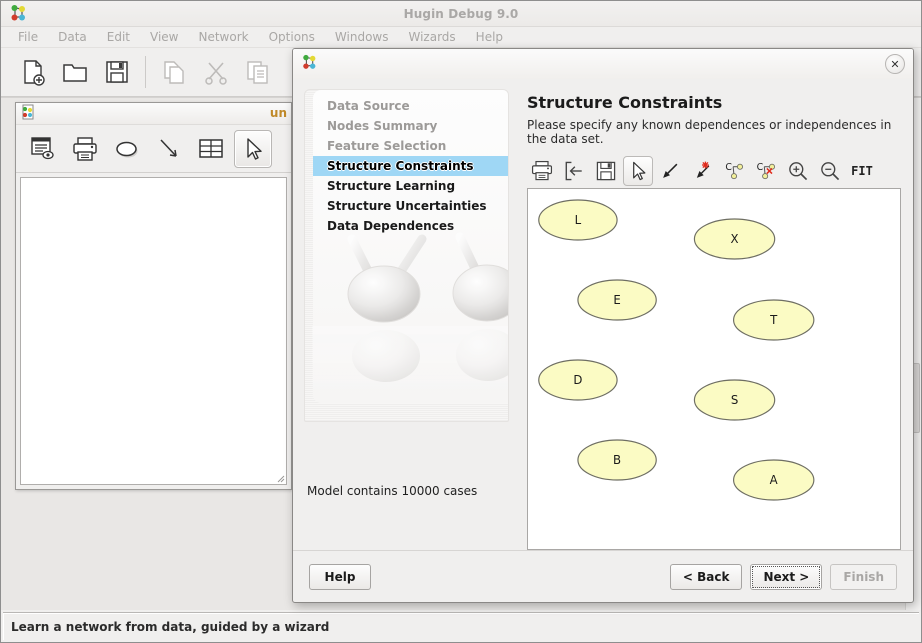 The width and height of the screenshot is (922, 643). I want to click on graph-toolbar: C C FIT, so click(714, 171).